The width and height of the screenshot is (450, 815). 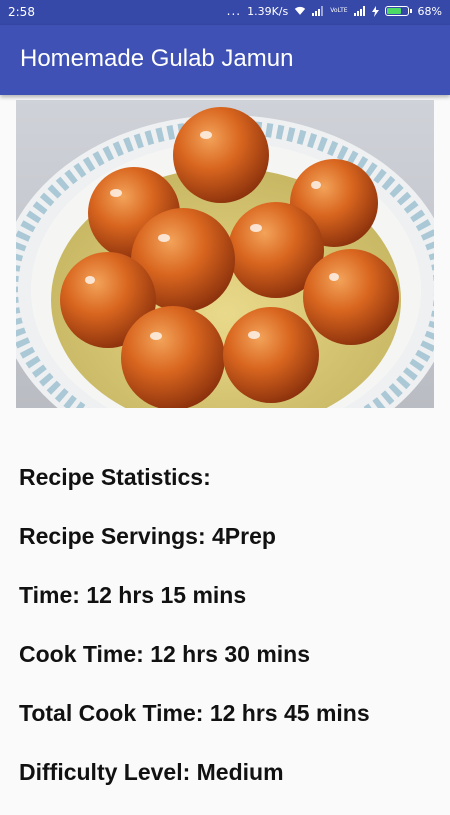 I want to click on app-bar: Homemade Gulab Jamun, so click(x=225, y=60).